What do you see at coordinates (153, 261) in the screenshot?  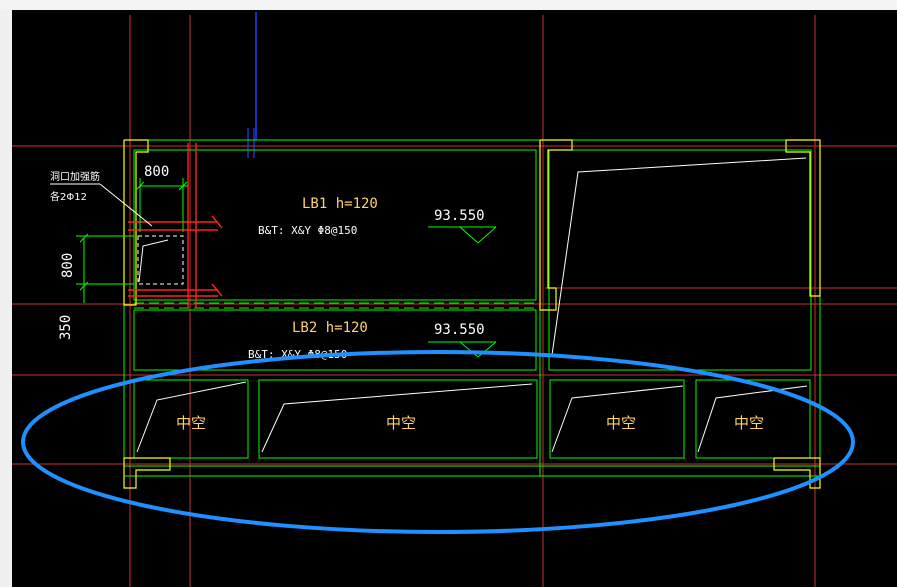 I see `opening-marker` at bounding box center [153, 261].